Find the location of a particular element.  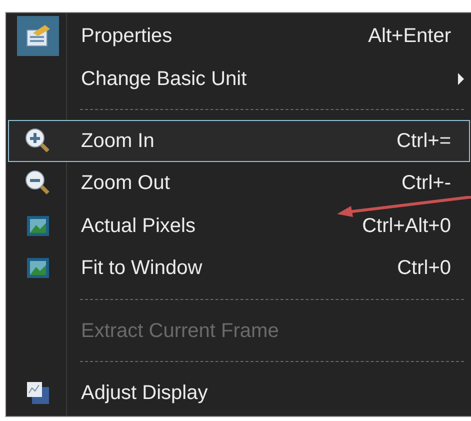

item-label: Fit to Window is located at coordinates (141, 269).